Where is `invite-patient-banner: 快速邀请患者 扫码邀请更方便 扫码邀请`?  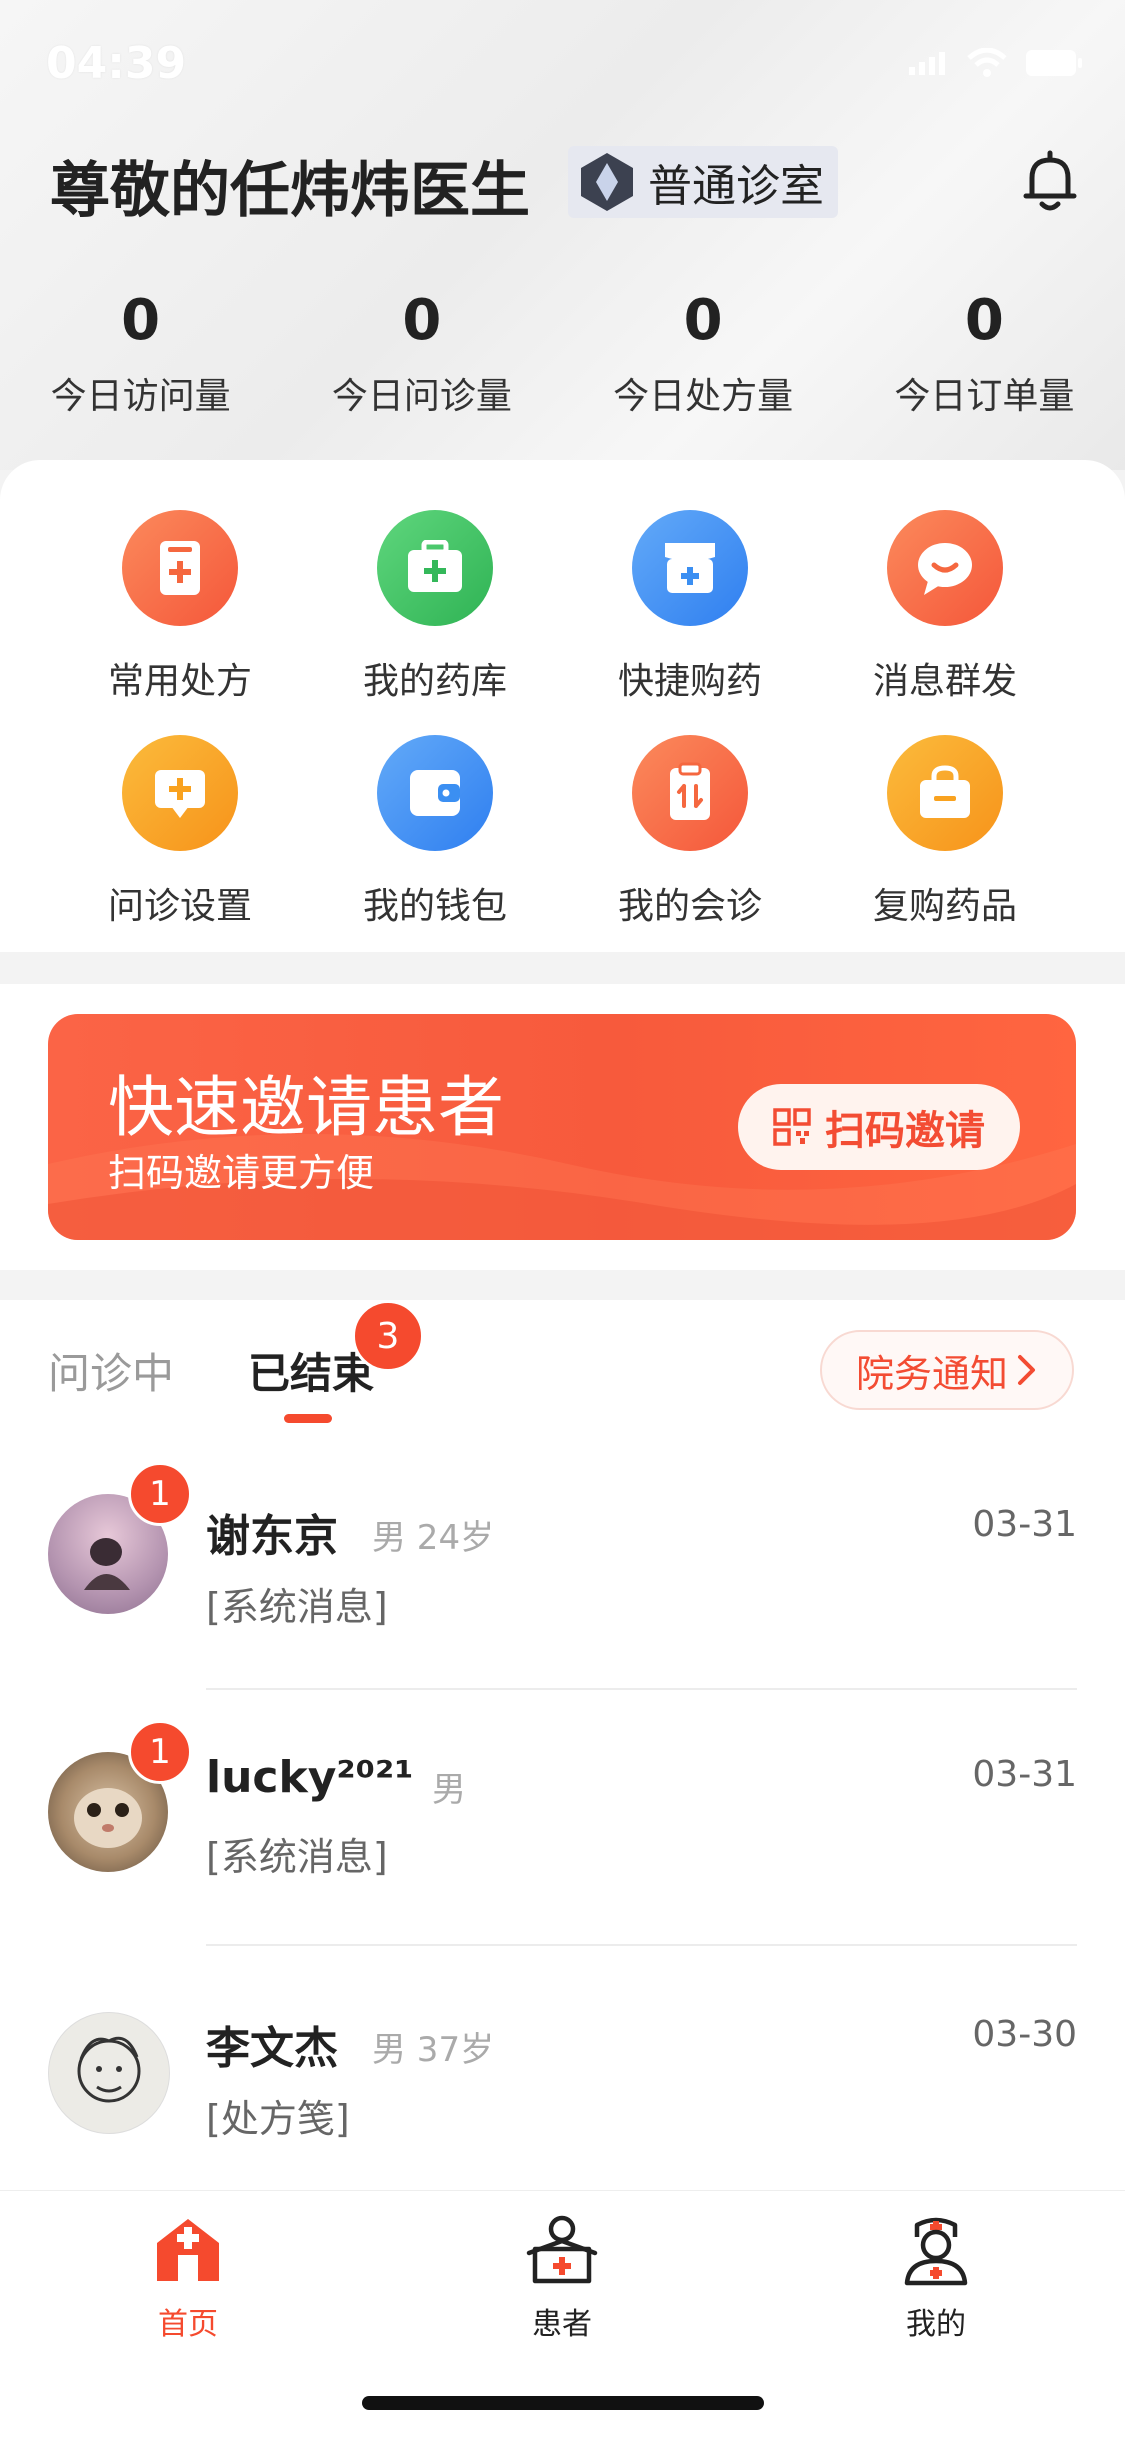 invite-patient-banner: 快速邀请患者 扫码邀请更方便 扫码邀请 is located at coordinates (562, 1127).